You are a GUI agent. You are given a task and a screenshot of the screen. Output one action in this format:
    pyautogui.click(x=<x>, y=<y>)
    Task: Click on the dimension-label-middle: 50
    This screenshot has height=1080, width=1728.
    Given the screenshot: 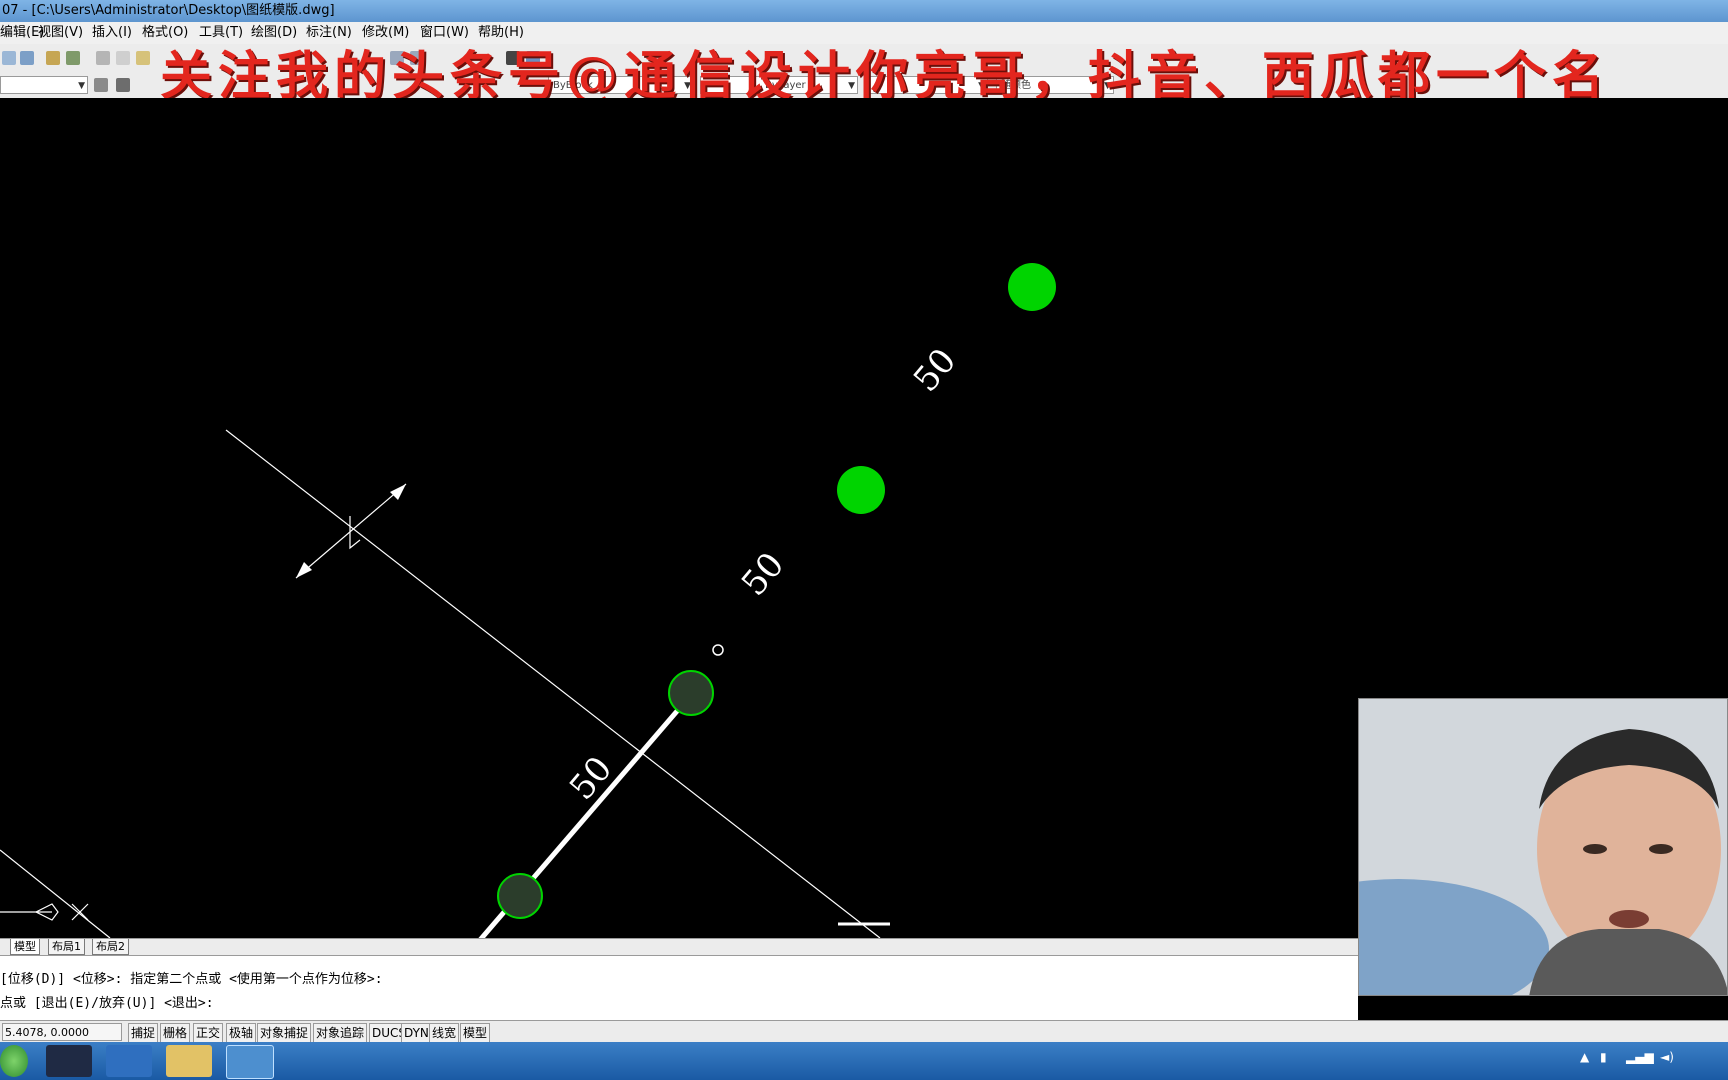 What is the action you would take?
    pyautogui.click(x=763, y=574)
    